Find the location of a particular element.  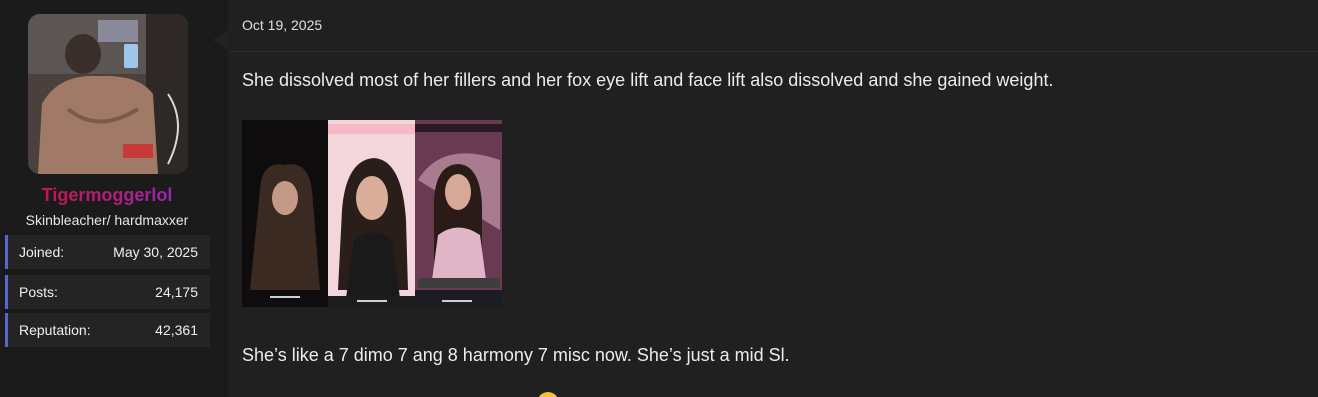

attached-image is located at coordinates (372, 213).